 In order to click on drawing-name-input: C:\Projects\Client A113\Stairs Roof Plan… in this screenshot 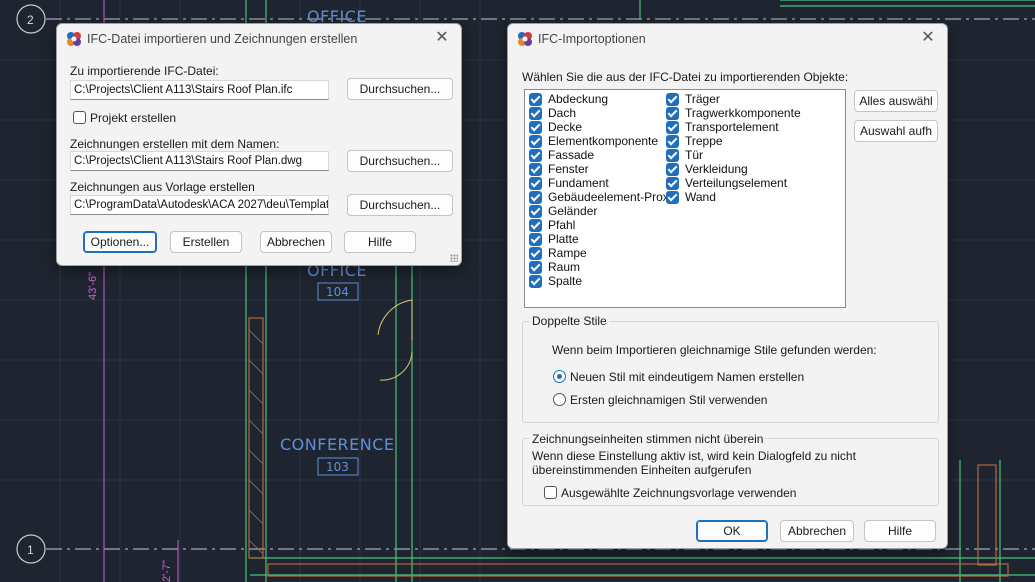, I will do `click(199, 161)`.